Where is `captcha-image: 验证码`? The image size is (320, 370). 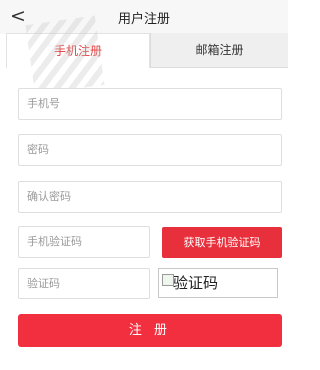
captcha-image: 验证码 is located at coordinates (218, 283).